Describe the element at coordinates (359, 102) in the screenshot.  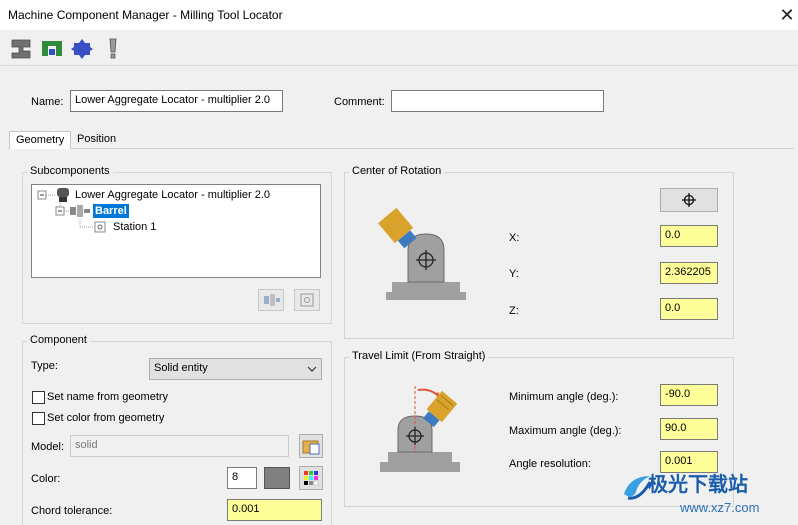
I see `comment-label: Comment:` at that location.